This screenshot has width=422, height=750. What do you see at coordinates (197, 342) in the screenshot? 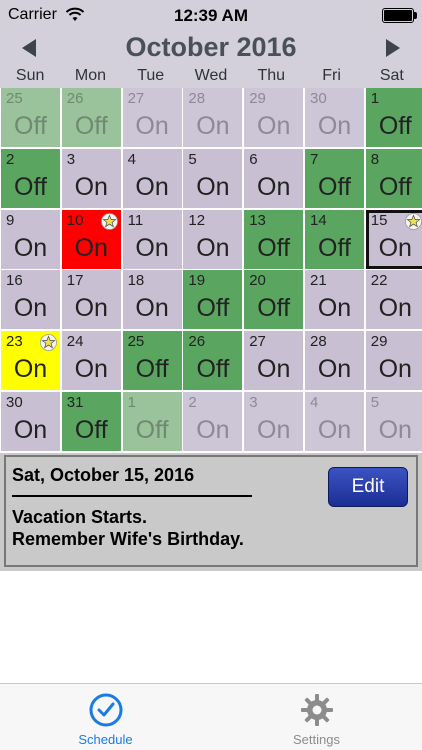
I see `day-number: 26` at bounding box center [197, 342].